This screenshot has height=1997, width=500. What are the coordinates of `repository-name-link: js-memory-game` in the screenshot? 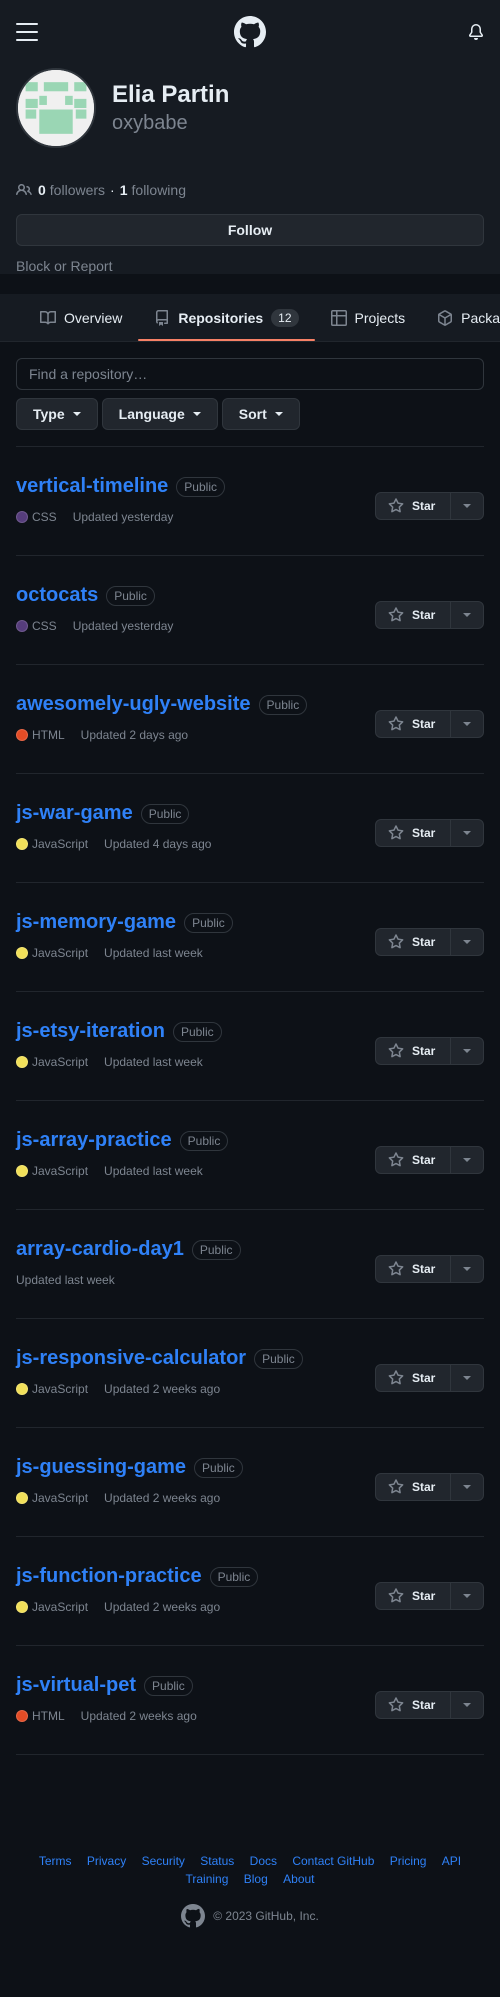 It's located at (96, 922).